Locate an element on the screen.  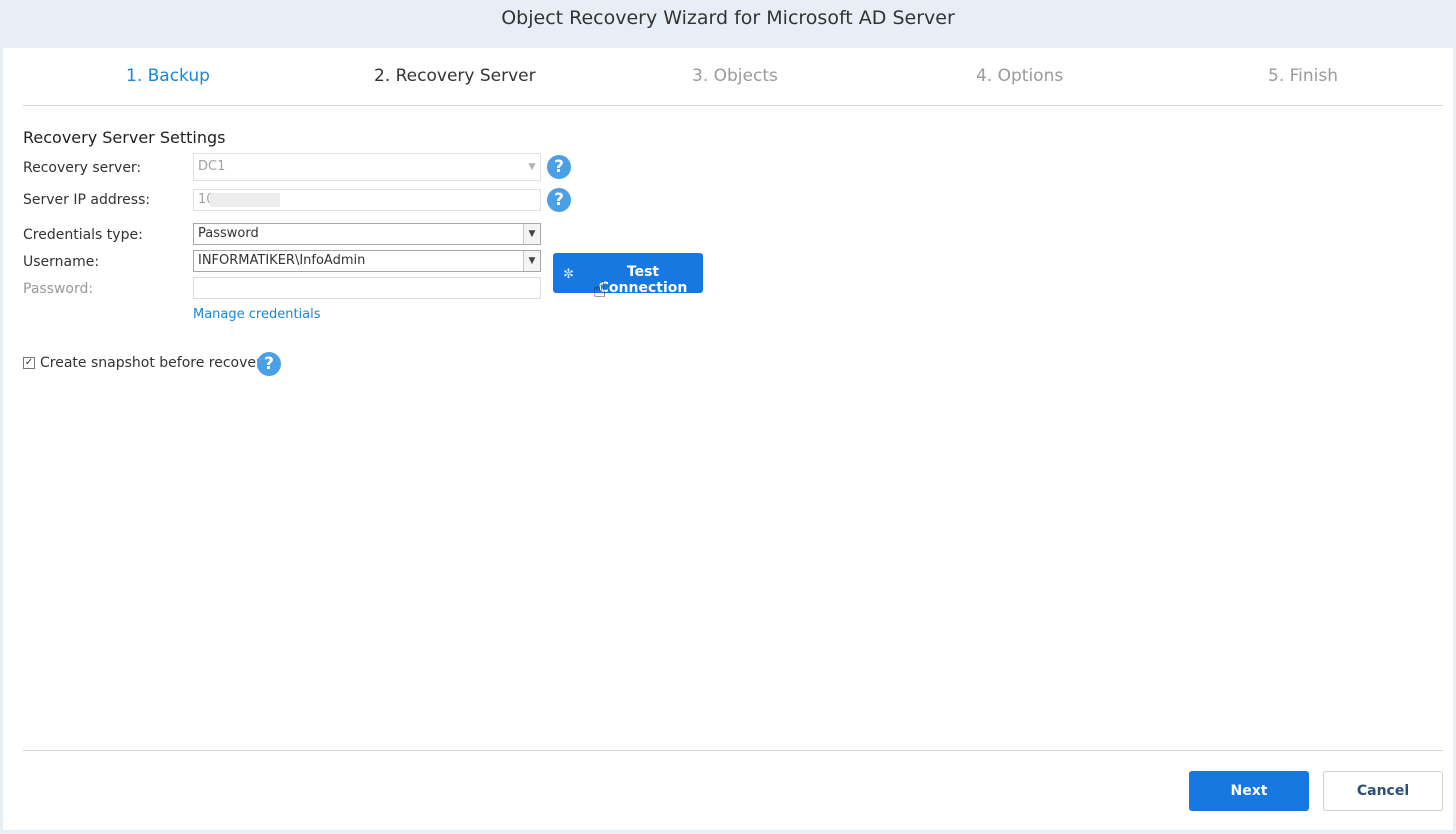
password-label: Password: is located at coordinates (58, 289).